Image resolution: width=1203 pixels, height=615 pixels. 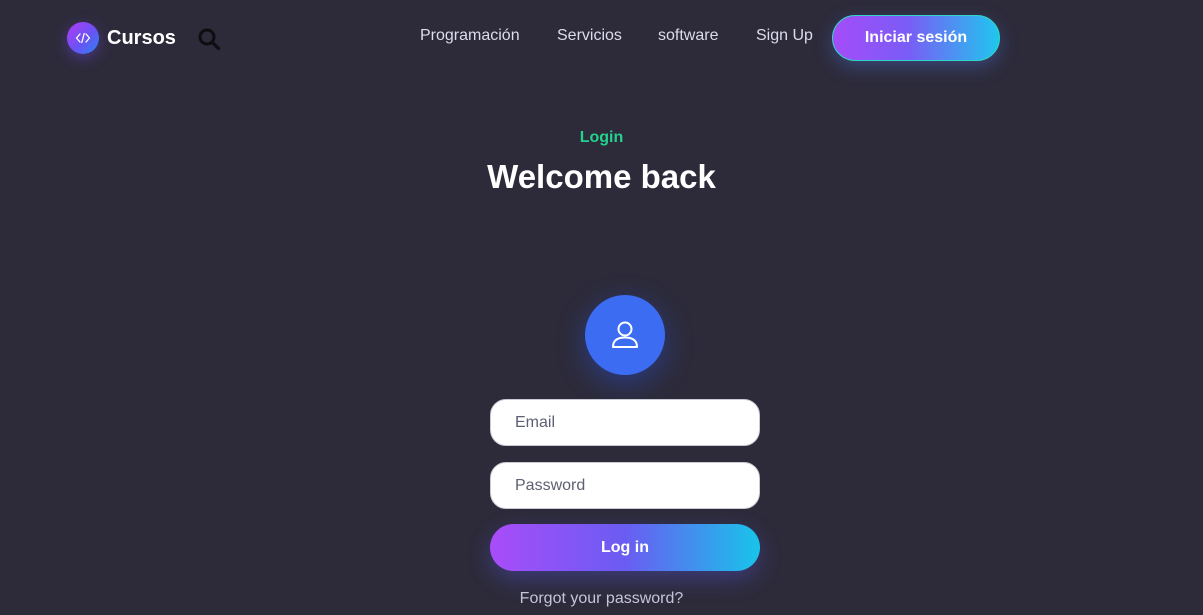 What do you see at coordinates (625, 422) in the screenshot?
I see `email-field` at bounding box center [625, 422].